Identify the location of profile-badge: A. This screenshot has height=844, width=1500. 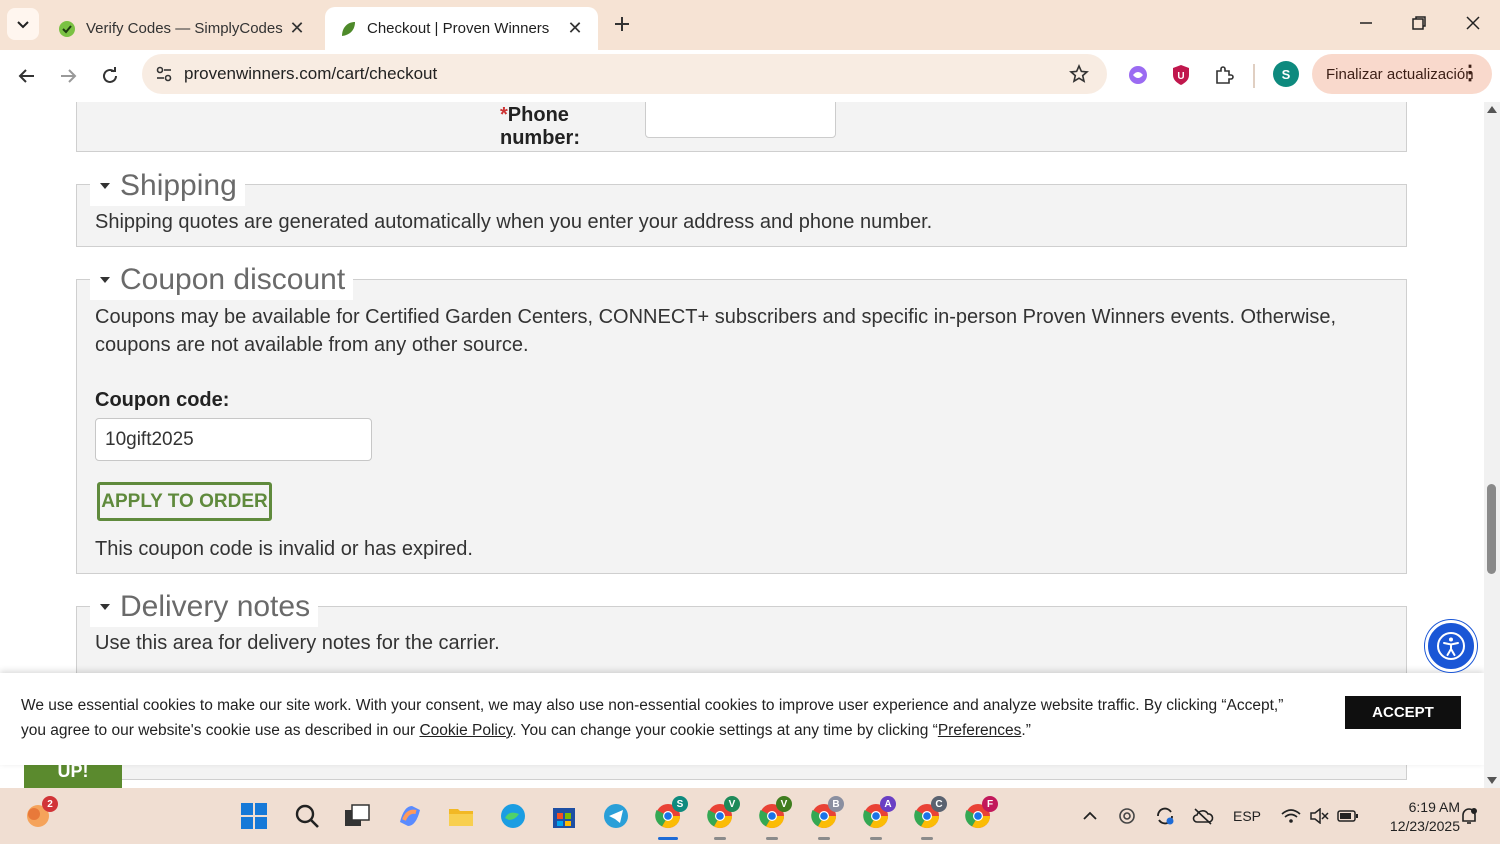
(888, 804).